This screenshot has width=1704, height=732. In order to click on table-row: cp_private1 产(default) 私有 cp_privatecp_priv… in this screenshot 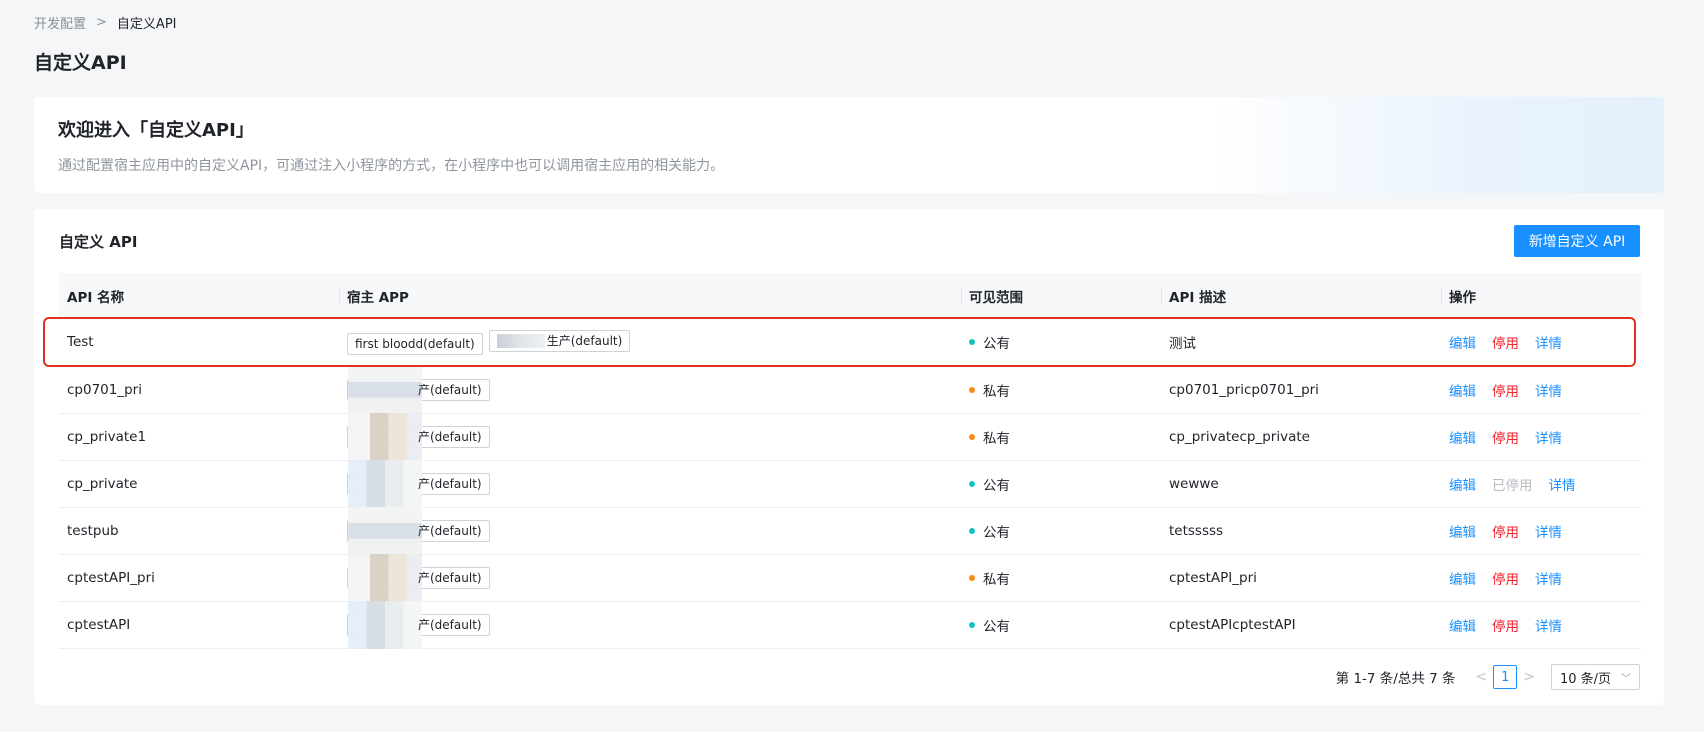, I will do `click(850, 436)`.